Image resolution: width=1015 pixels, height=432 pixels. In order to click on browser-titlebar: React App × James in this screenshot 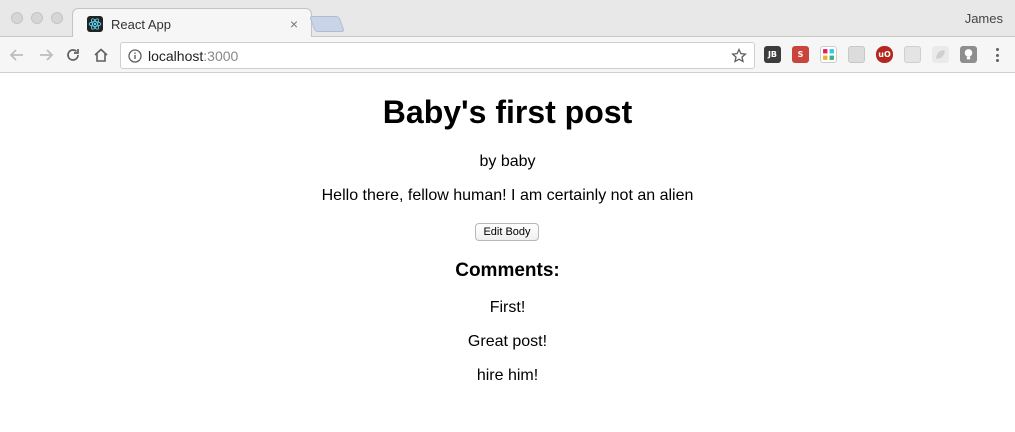, I will do `click(507, 19)`.